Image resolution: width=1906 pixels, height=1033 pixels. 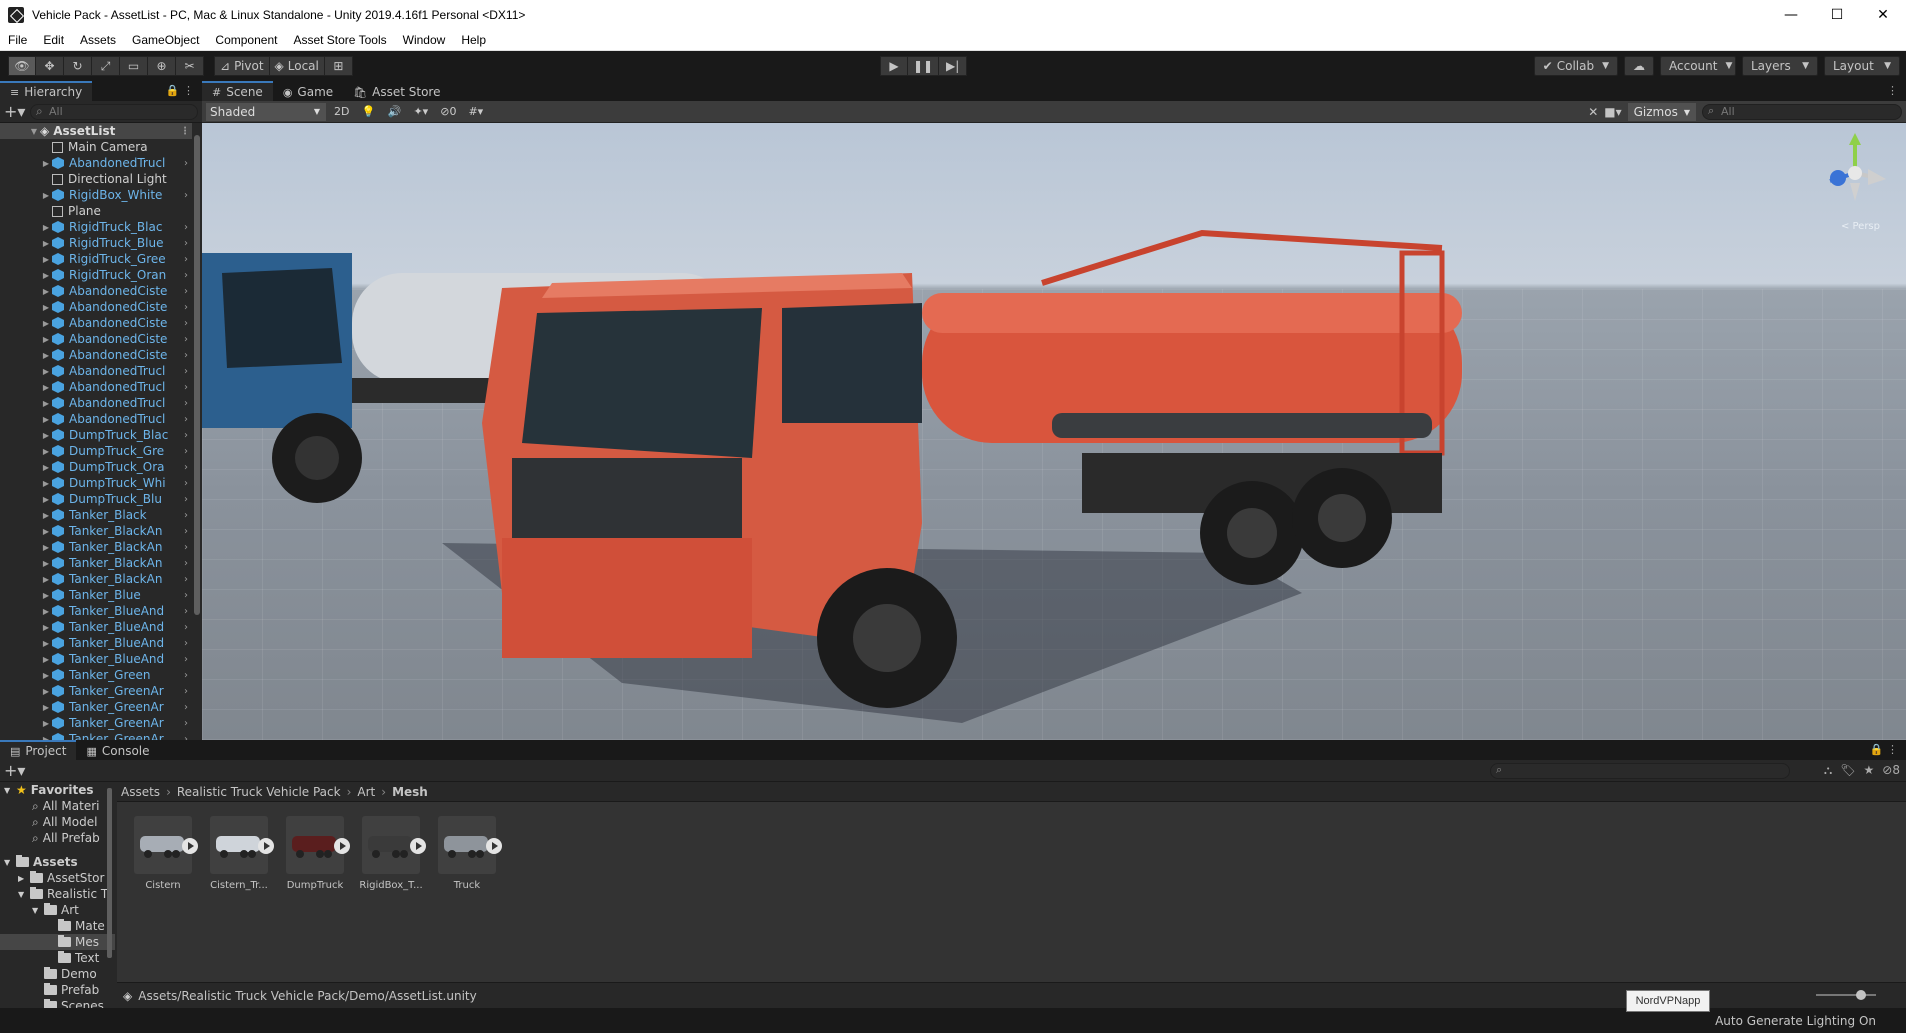 I want to click on menu-window: Window, so click(x=424, y=40).